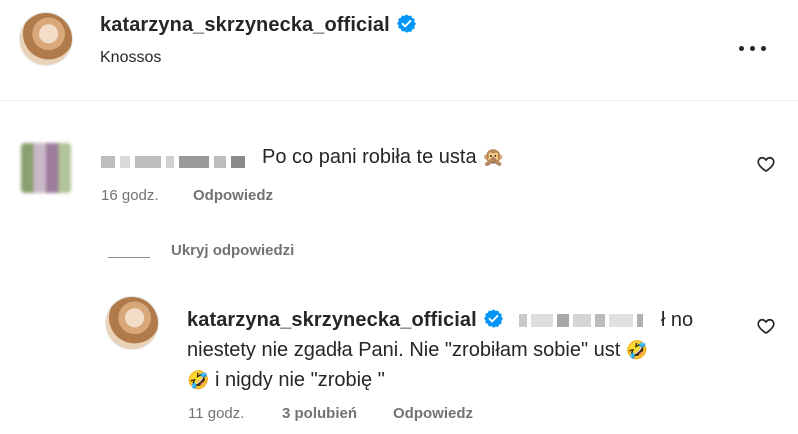  I want to click on hide-replies-button: Ukryj odpowiedzi, so click(232, 250).